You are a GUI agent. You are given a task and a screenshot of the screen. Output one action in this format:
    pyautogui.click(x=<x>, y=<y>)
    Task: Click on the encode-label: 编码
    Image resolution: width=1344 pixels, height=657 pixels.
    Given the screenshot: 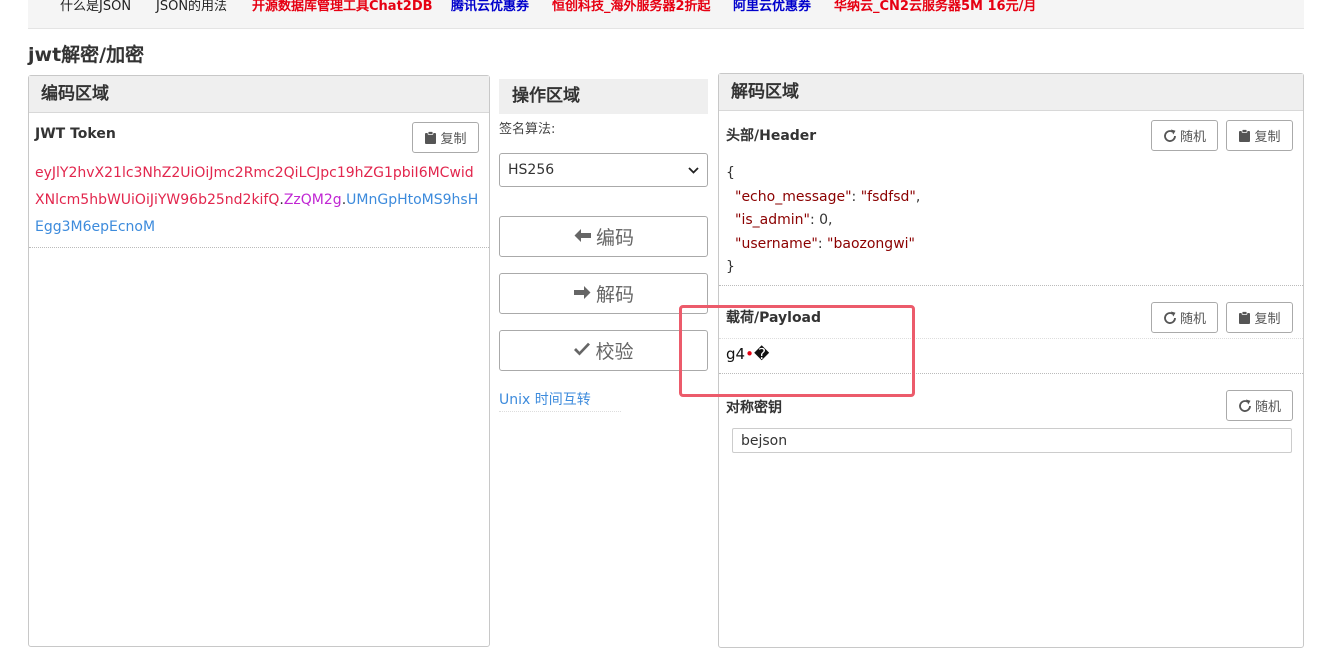 What is the action you would take?
    pyautogui.click(x=614, y=238)
    